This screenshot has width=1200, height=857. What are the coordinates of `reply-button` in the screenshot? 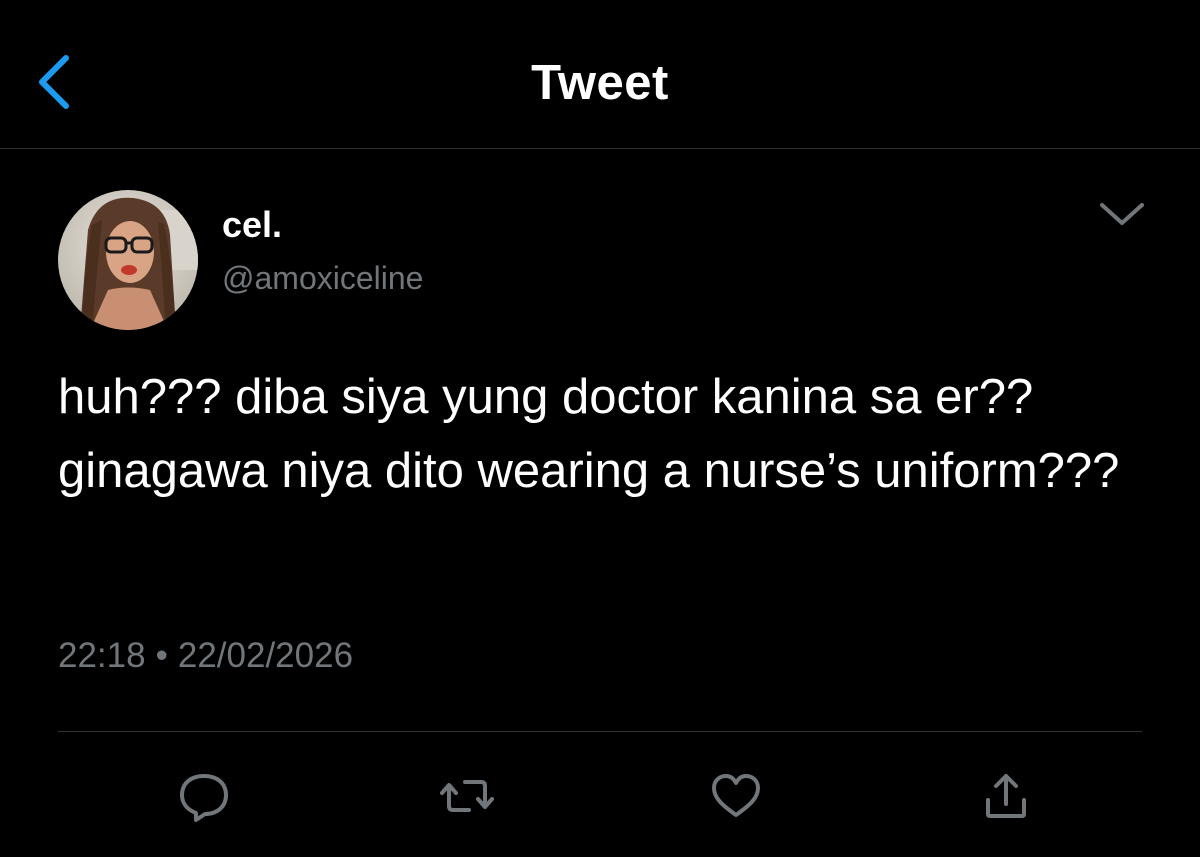 It's located at (204, 796).